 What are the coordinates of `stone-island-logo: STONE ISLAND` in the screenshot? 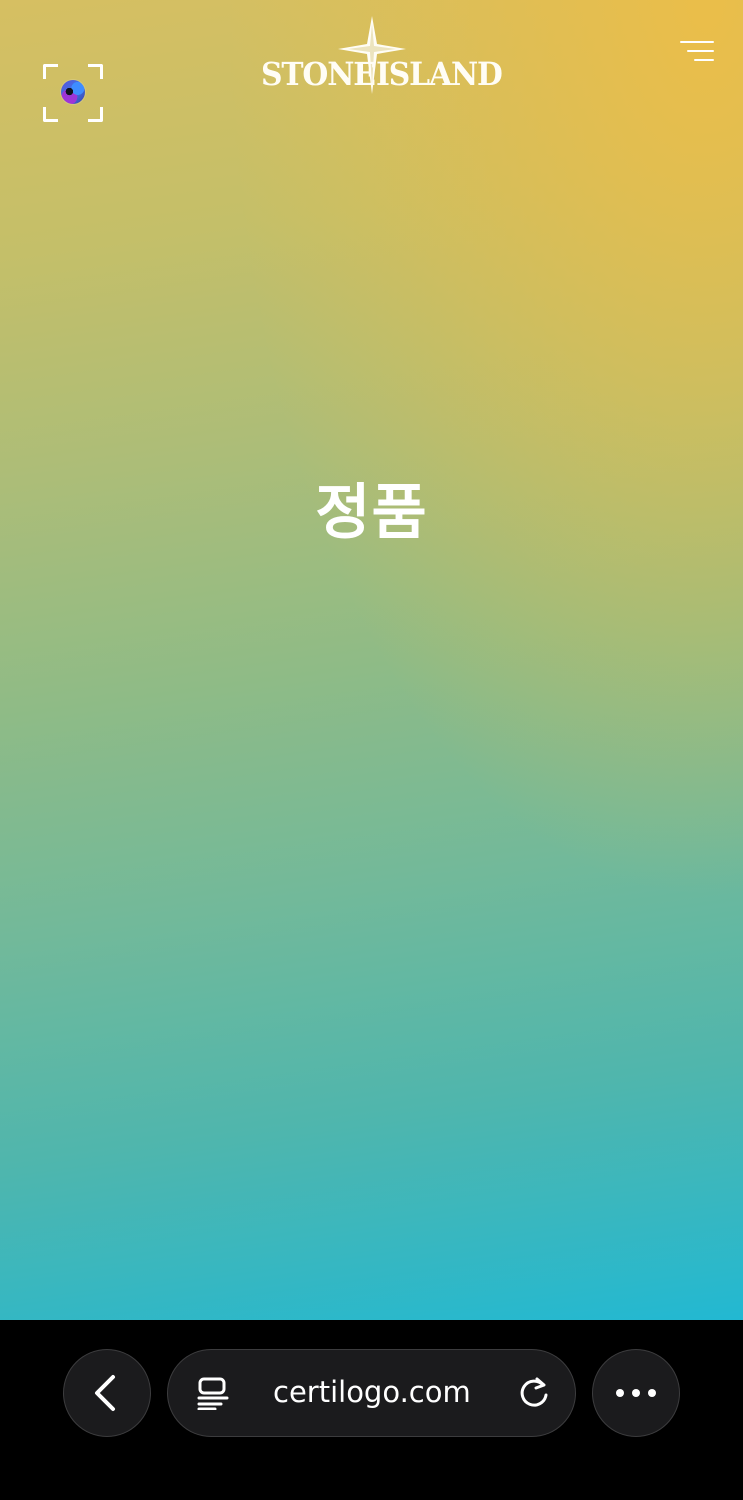 It's located at (382, 56).